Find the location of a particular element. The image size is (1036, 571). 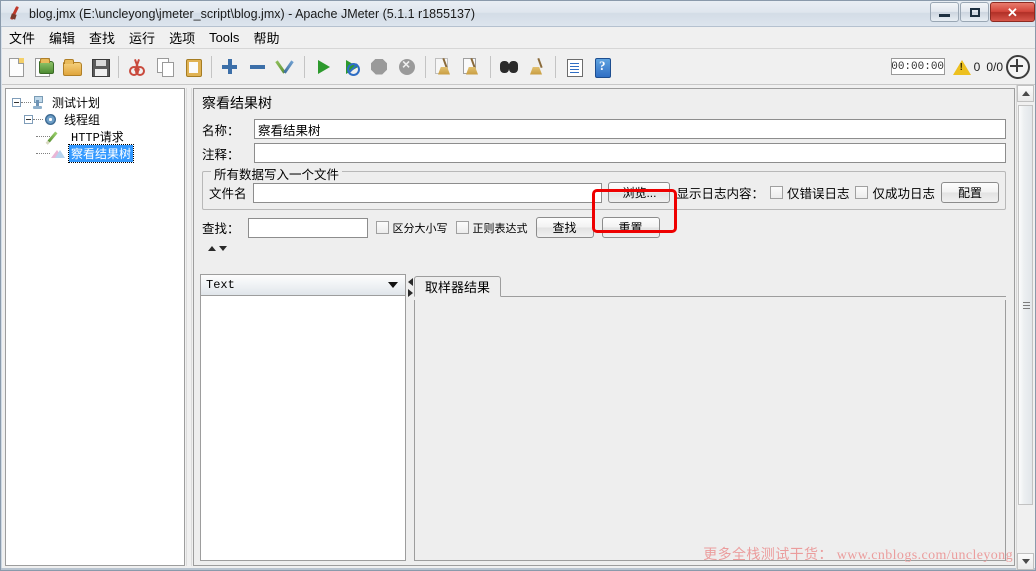

case-sensitive-checkbox-wrap: 区分大小写 is located at coordinates (411, 228).